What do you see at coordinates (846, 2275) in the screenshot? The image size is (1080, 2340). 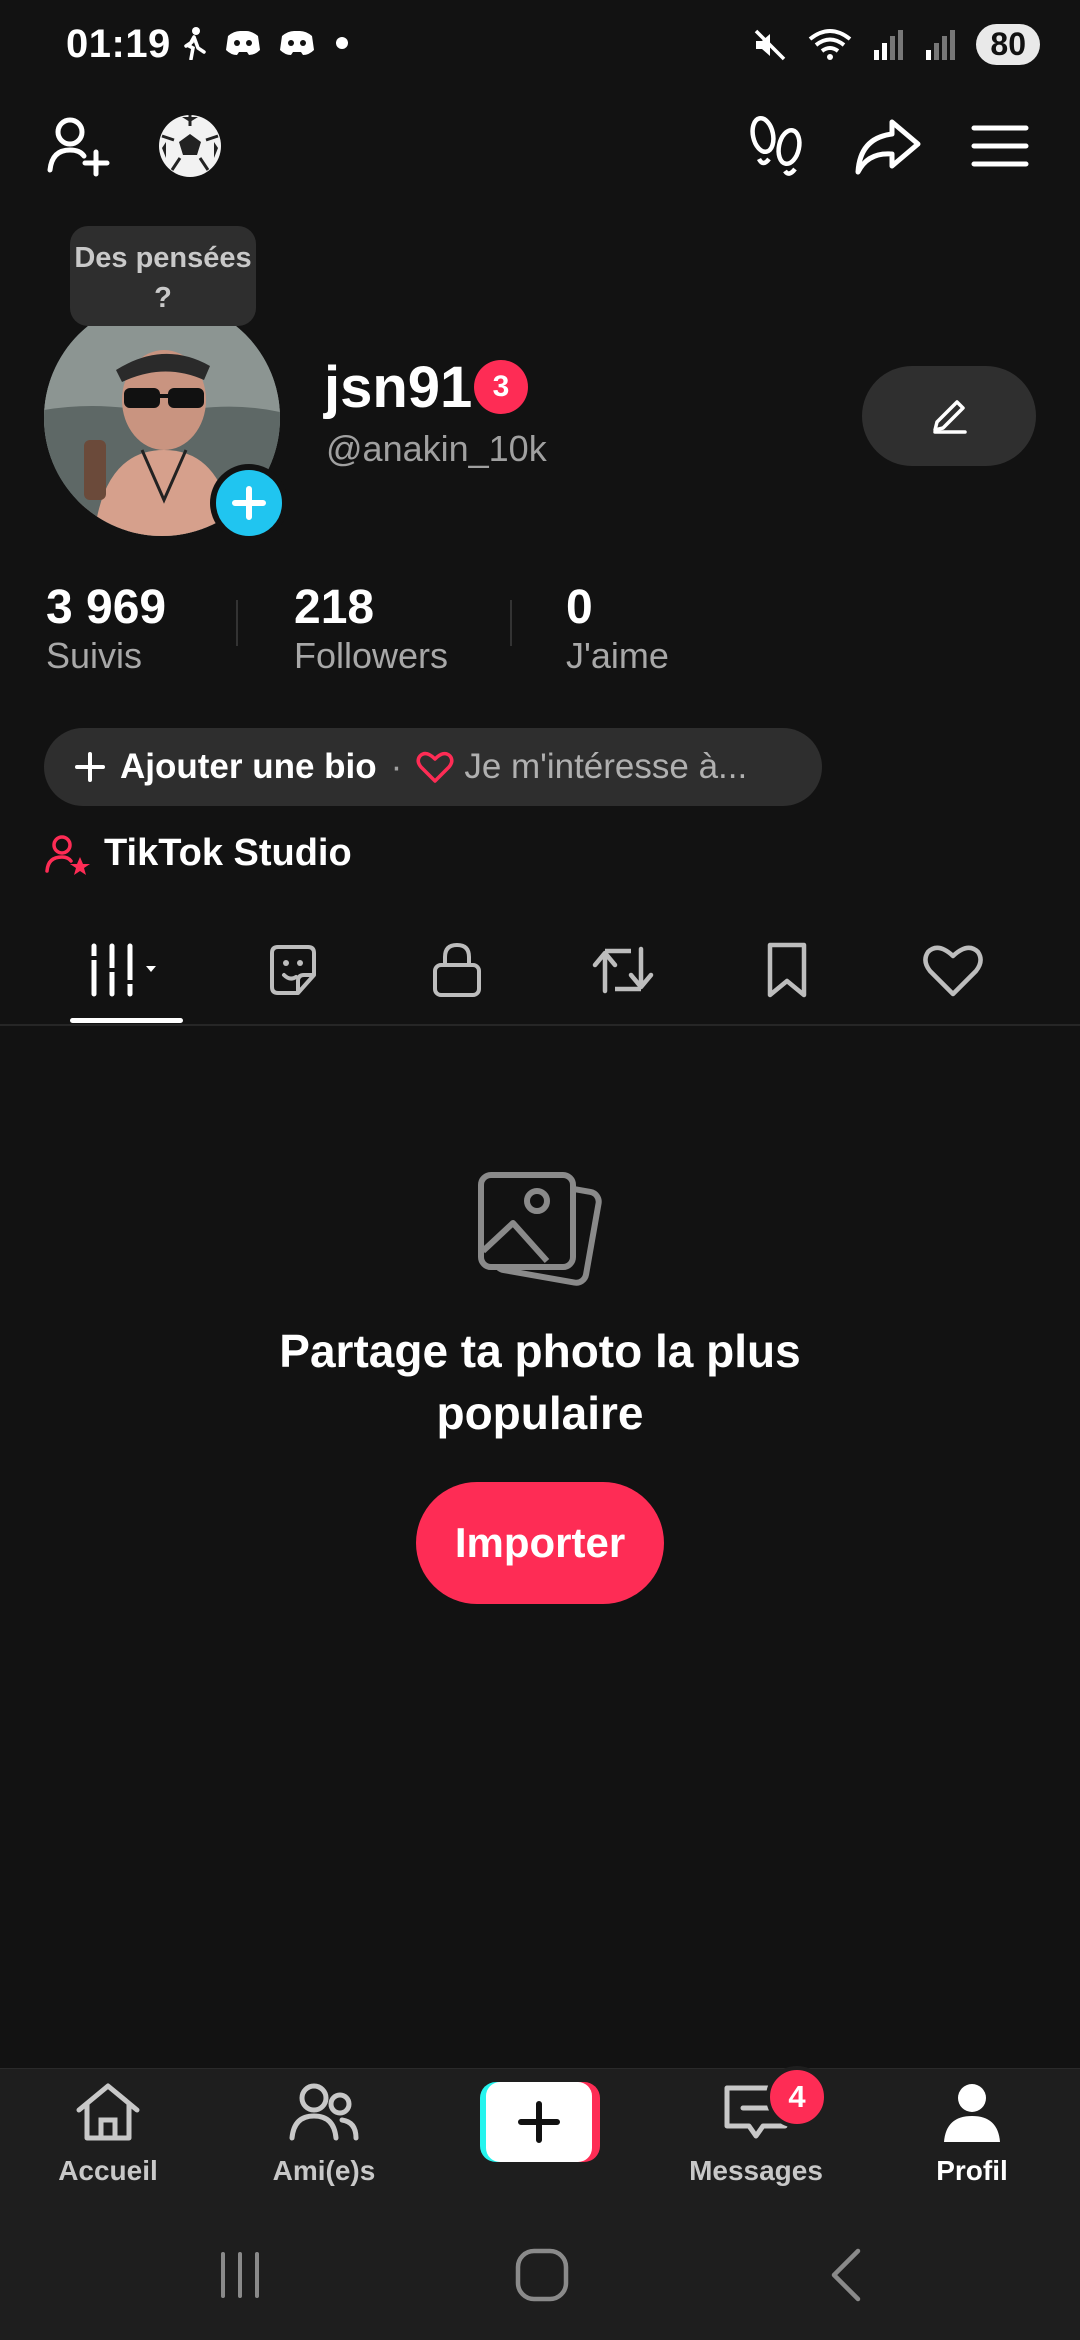 I see `back-icon` at bounding box center [846, 2275].